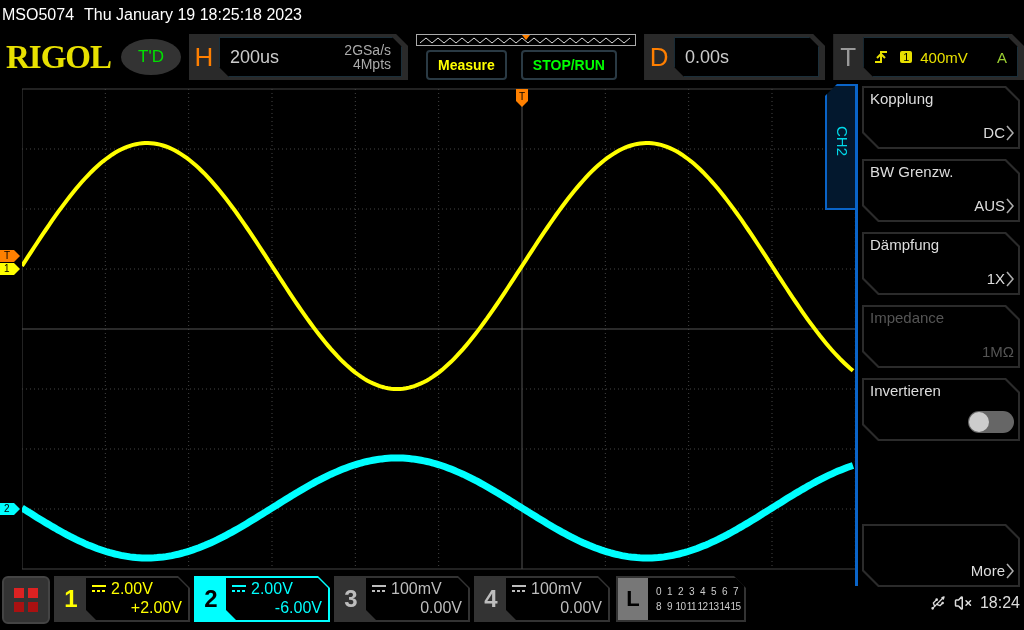  I want to click on channel-offset: -6.00V, so click(298, 607).